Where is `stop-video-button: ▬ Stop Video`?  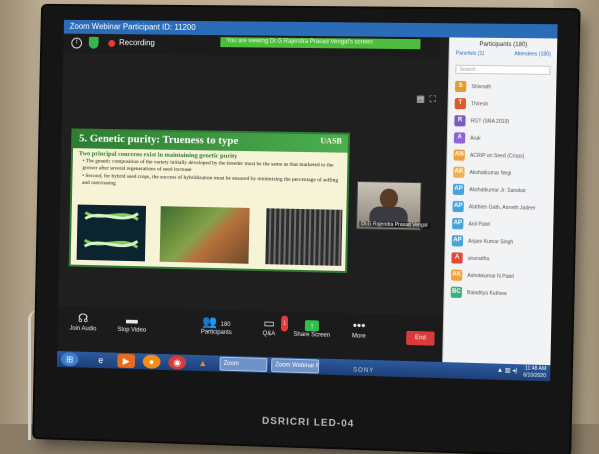
stop-video-button: ▬ Stop Video is located at coordinates (132, 322).